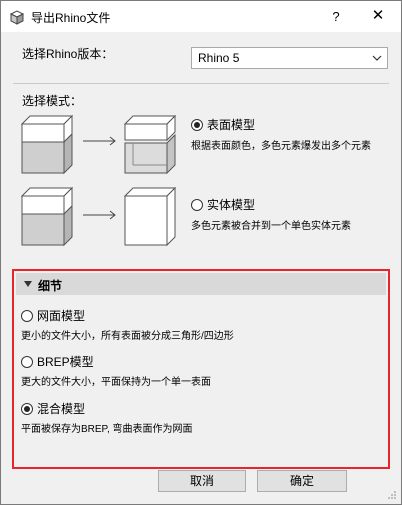 This screenshot has width=402, height=505. I want to click on hybrid-model-label: 混合模型, so click(61, 409).